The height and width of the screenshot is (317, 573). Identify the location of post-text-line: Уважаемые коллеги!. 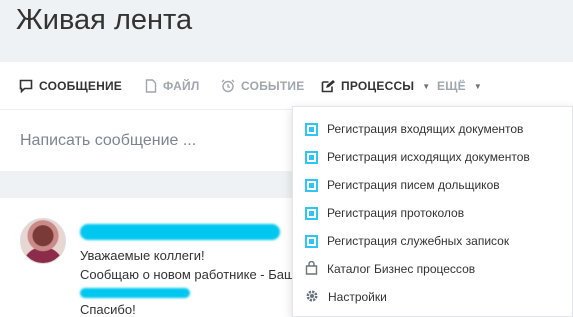
(142, 255).